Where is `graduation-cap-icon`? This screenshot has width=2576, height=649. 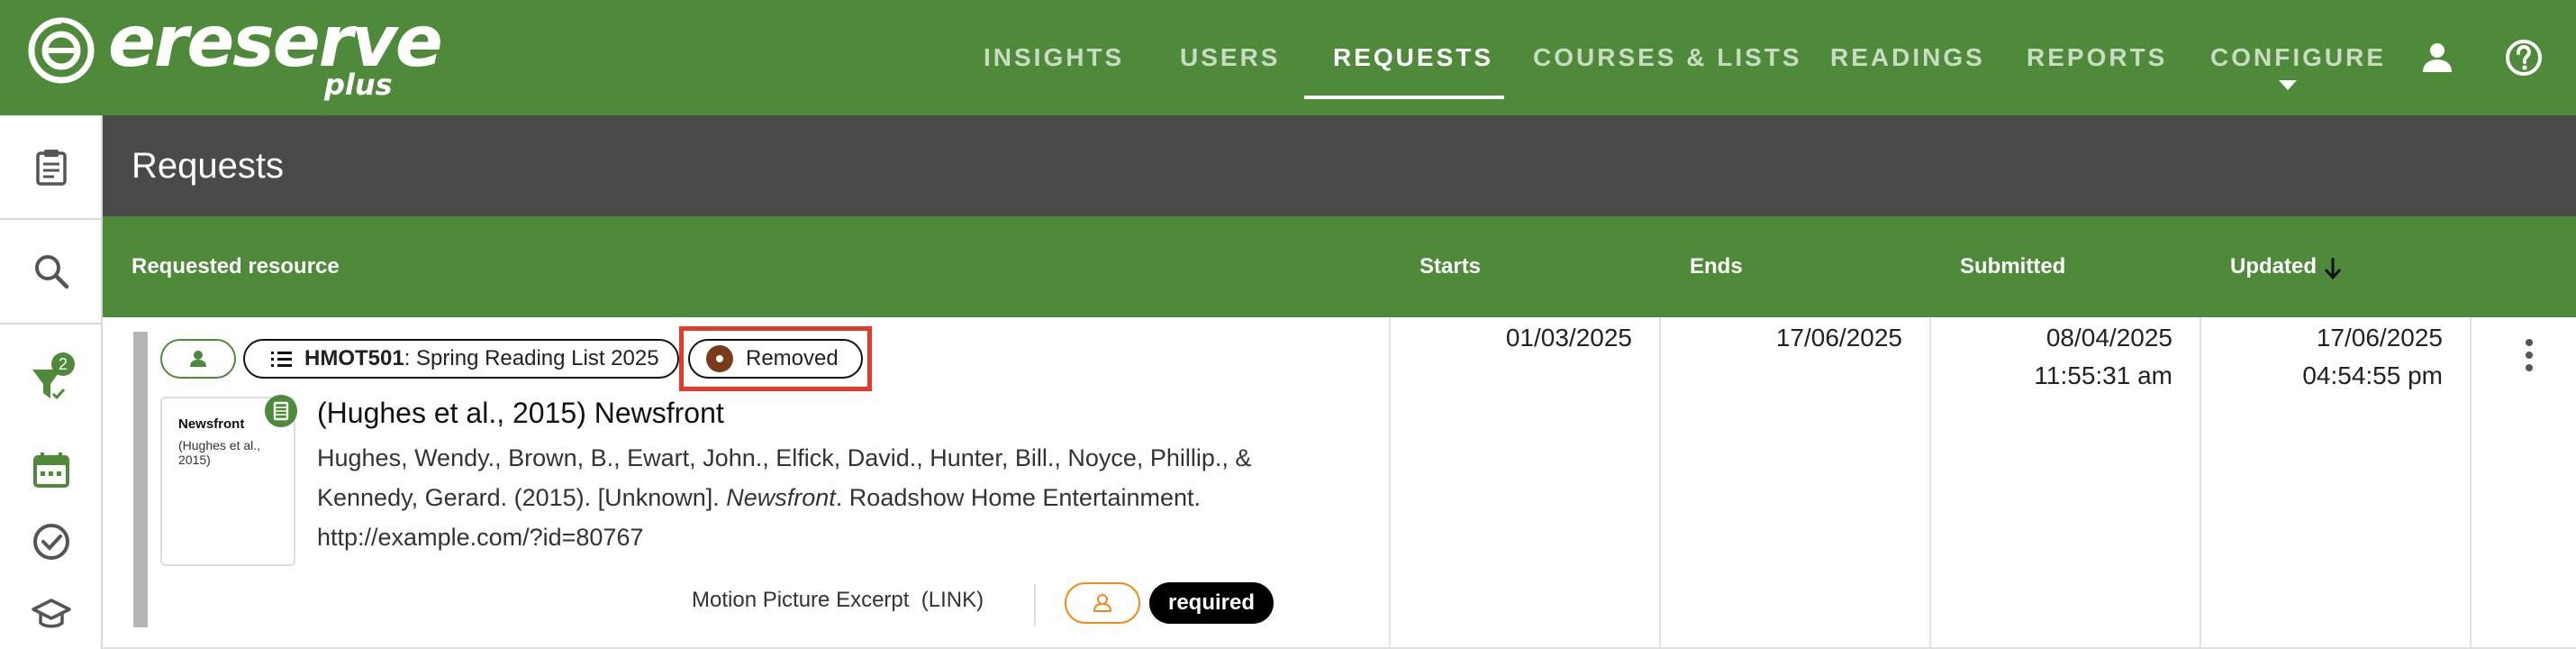 graduation-cap-icon is located at coordinates (51, 614).